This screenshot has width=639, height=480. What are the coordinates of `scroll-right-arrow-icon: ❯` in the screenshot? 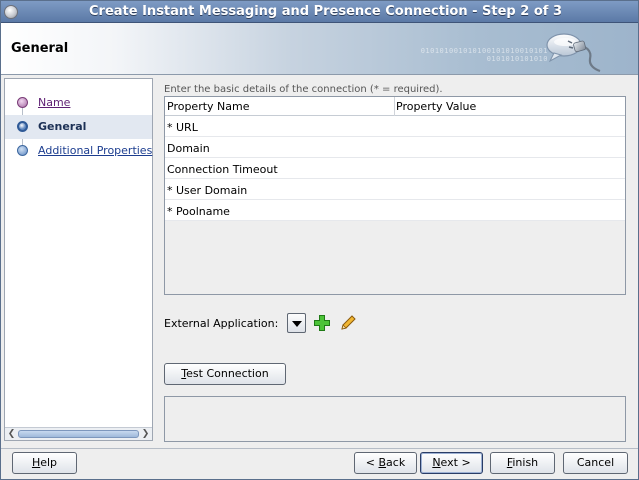 It's located at (145, 434).